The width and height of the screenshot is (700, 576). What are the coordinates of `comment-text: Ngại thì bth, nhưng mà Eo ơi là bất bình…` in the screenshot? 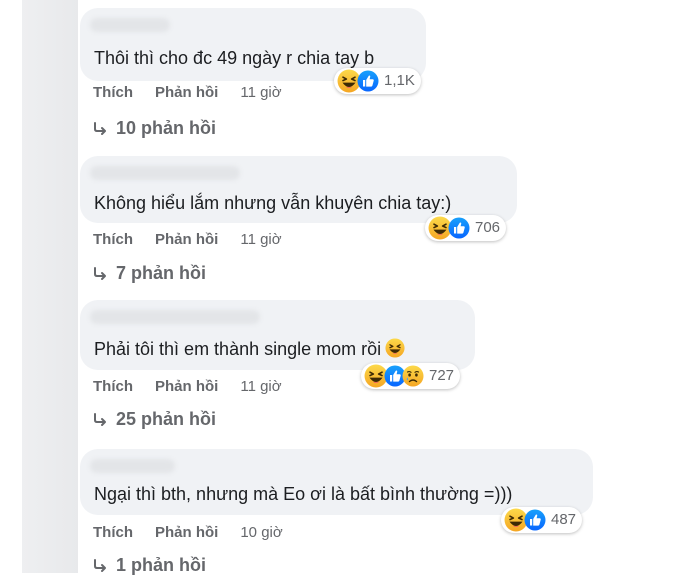 It's located at (303, 494).